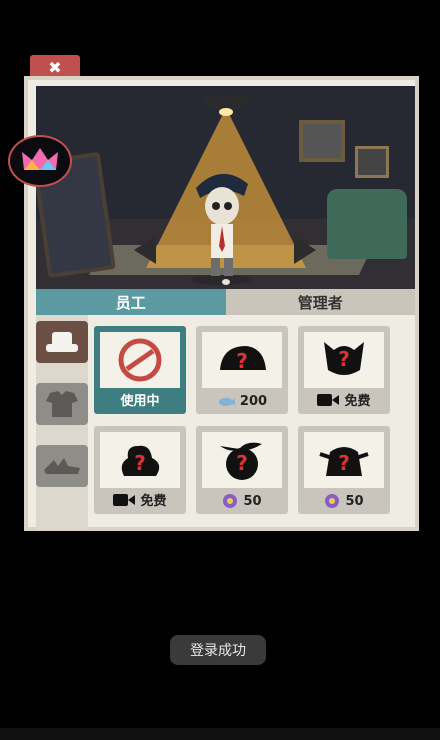  I want to click on item-card-locked: ? 200, so click(242, 370).